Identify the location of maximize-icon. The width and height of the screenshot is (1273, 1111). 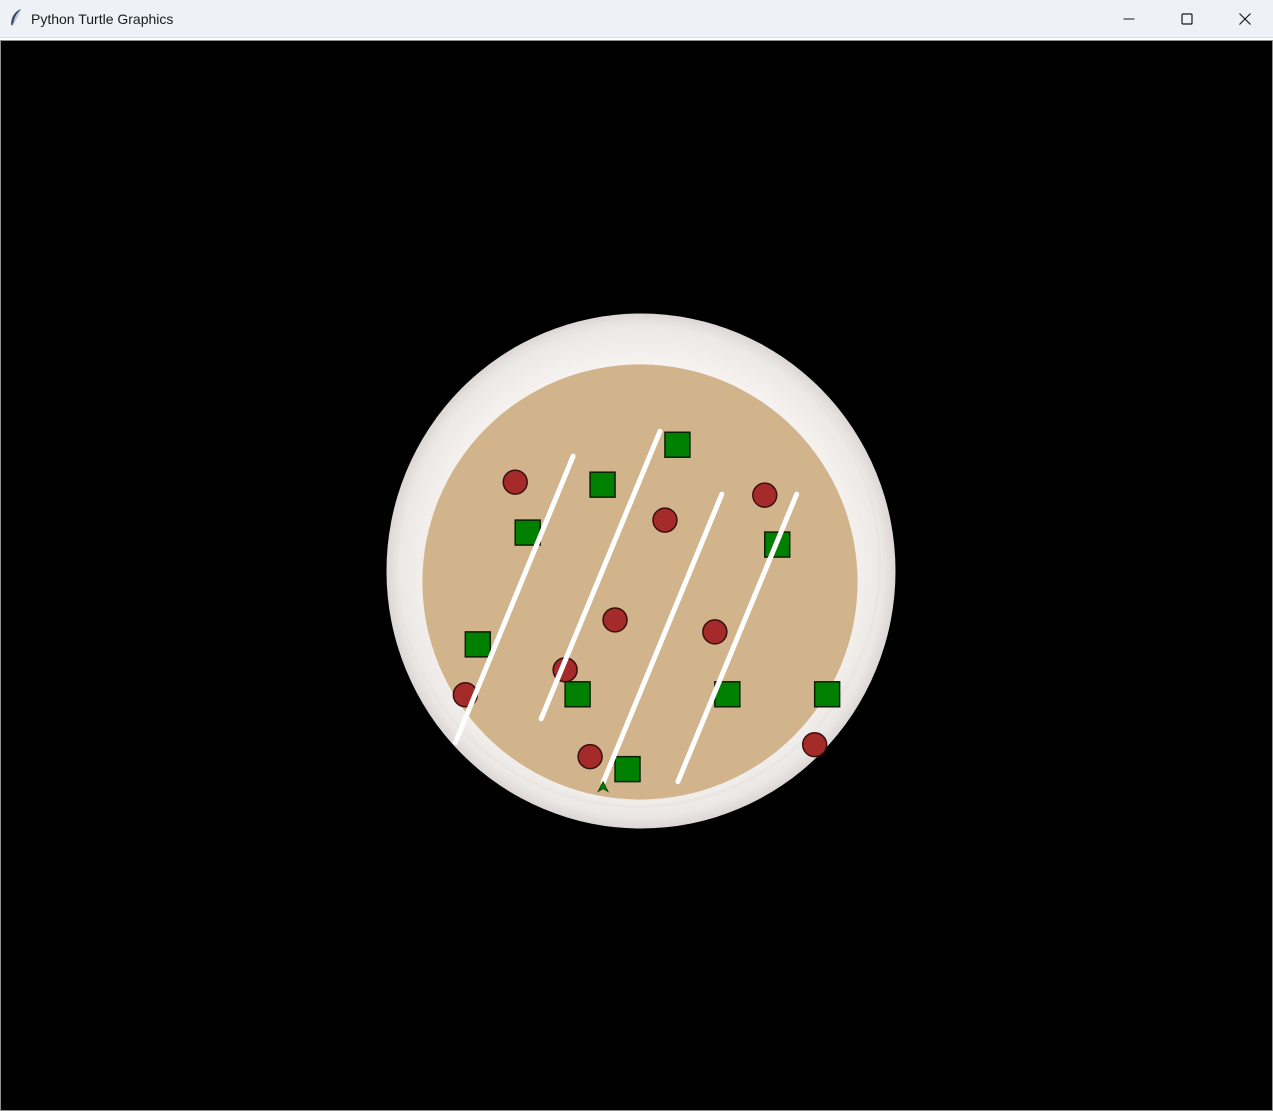
(1187, 19).